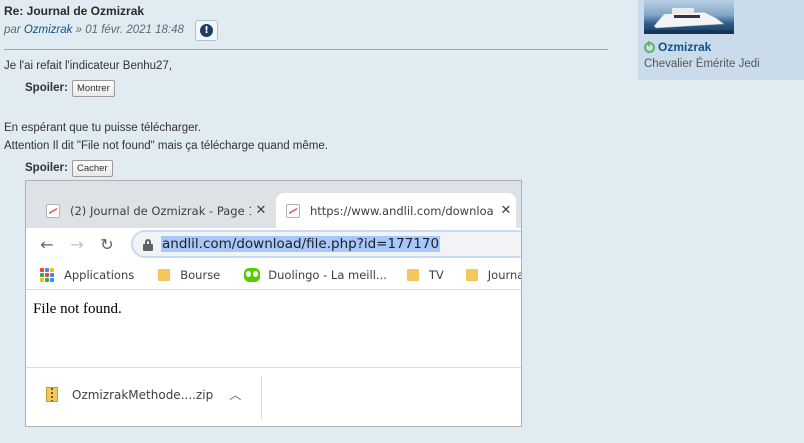  Describe the element at coordinates (46, 88) in the screenshot. I see `spoiler-label-1: Spoiler:` at that location.